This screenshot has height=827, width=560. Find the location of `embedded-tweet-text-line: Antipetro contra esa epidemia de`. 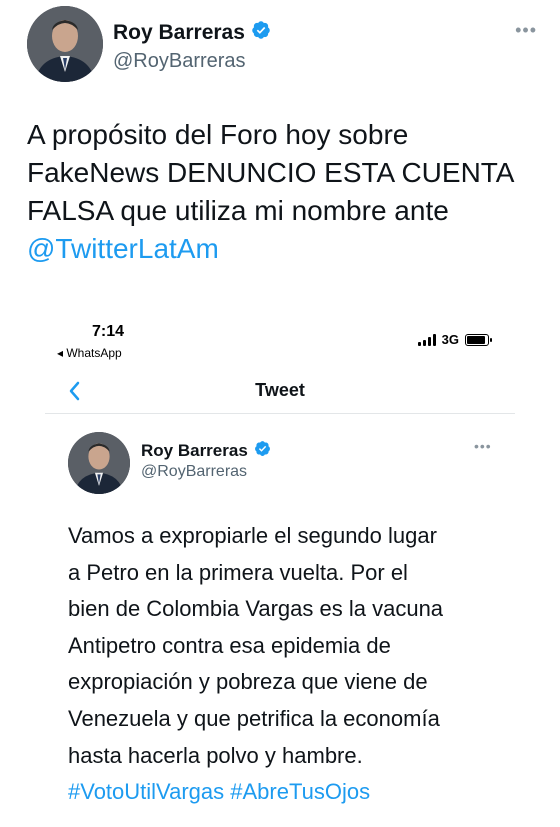

embedded-tweet-text-line: Antipetro contra esa epidemia de is located at coordinates (229, 645).